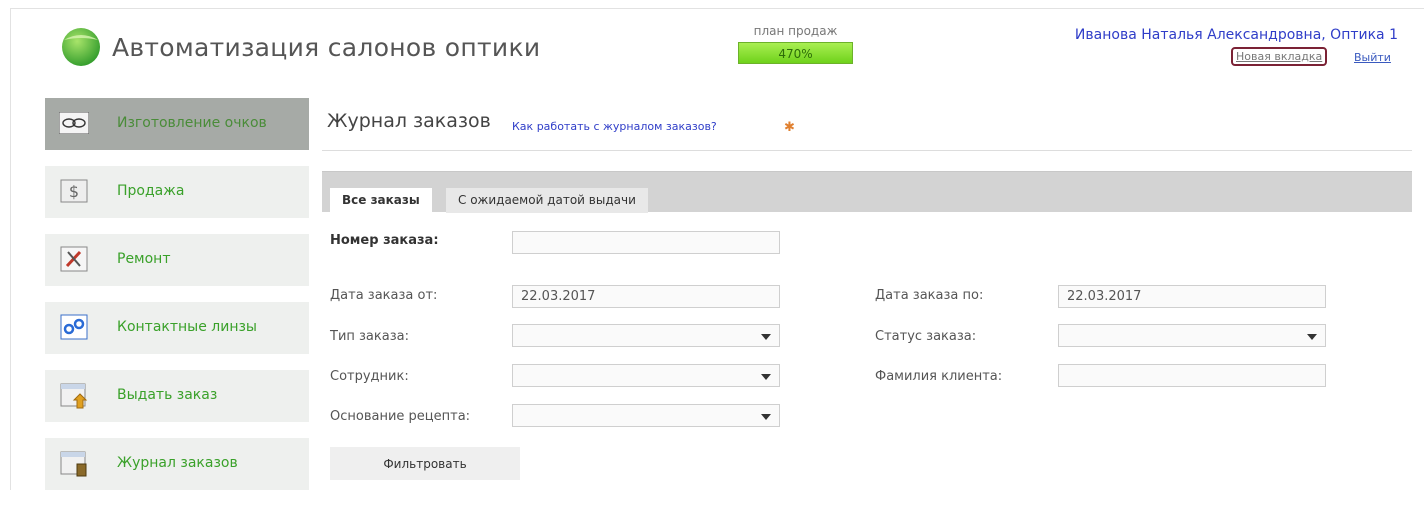 Image resolution: width=1426 pixels, height=506 pixels. Describe the element at coordinates (867, 150) in the screenshot. I see `divider` at that location.